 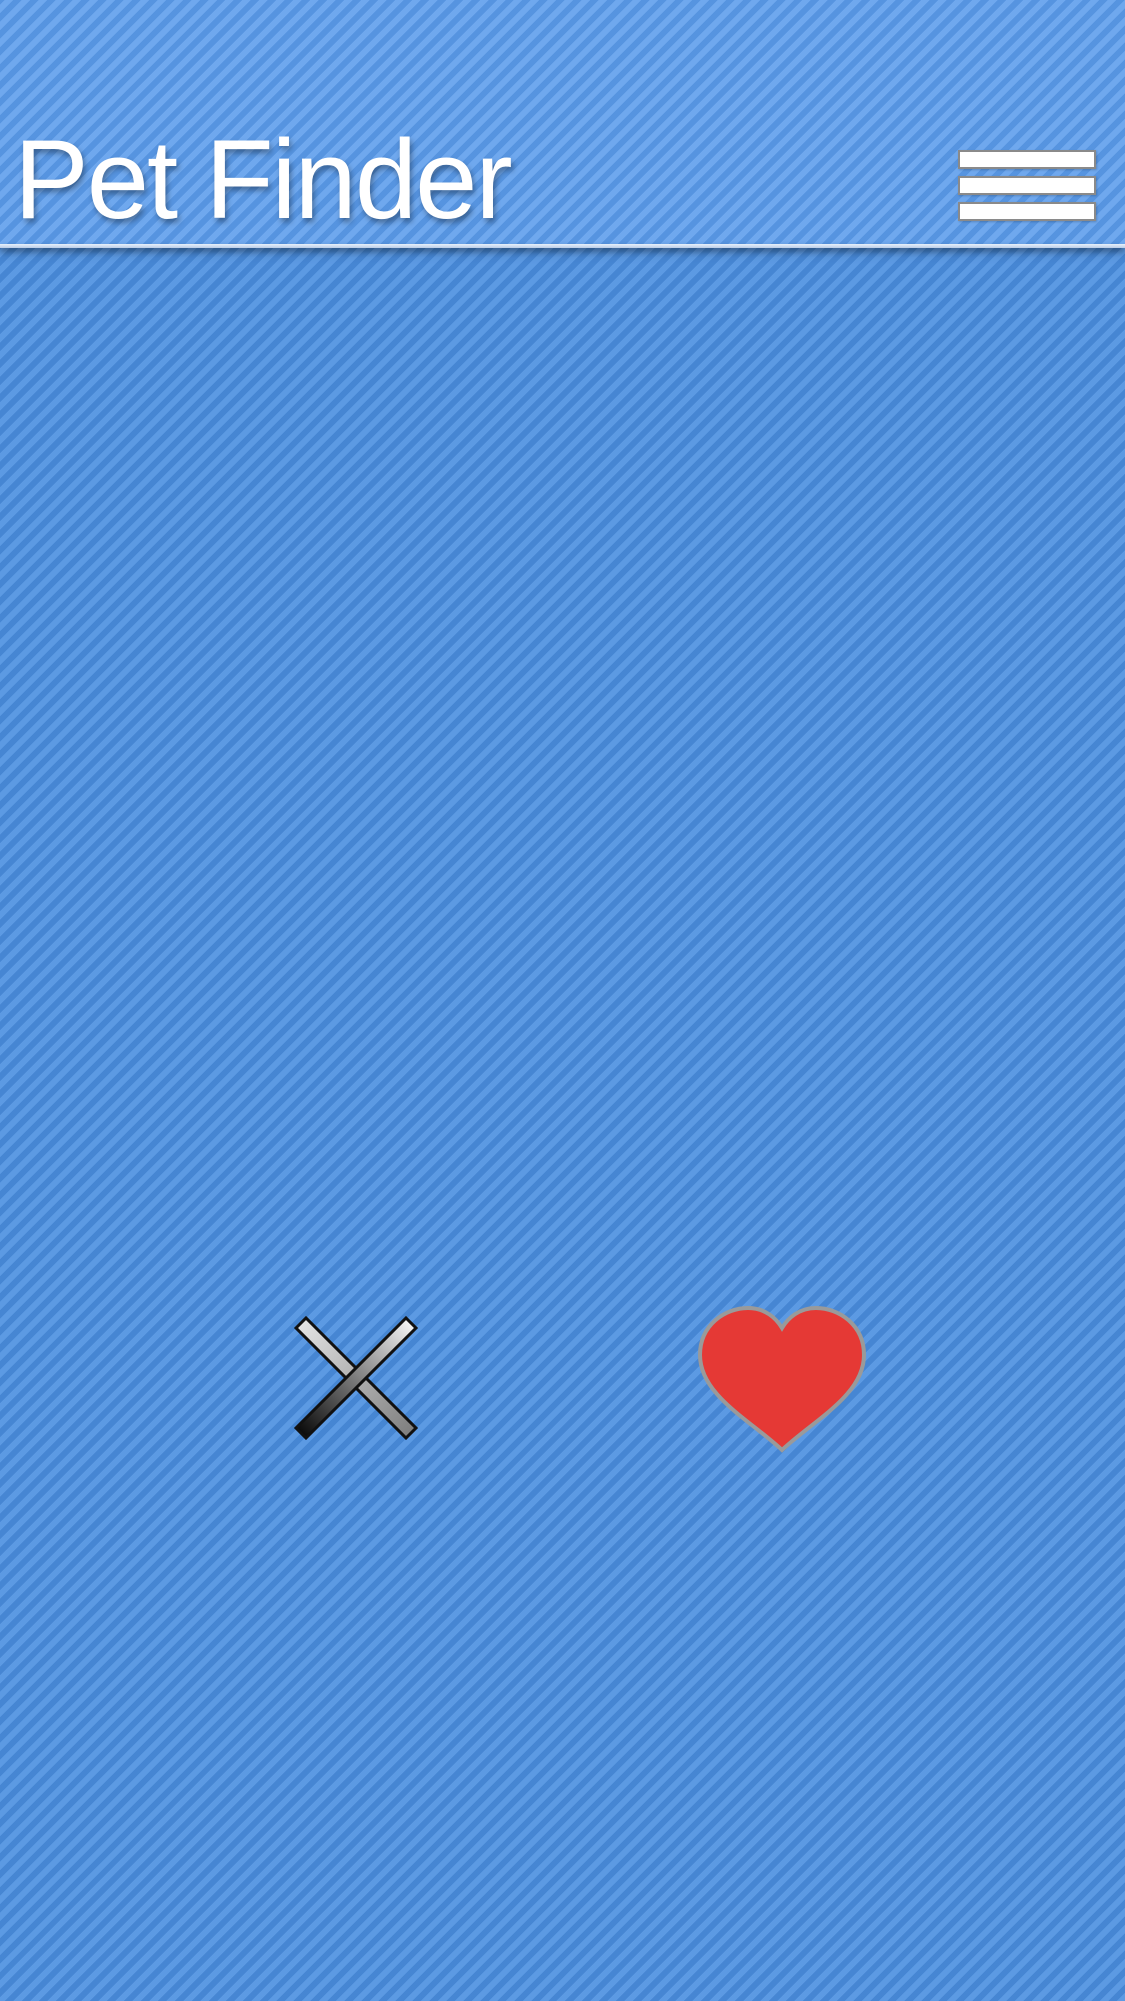 I want to click on app-header: Pet Finder, so click(x=562, y=123).